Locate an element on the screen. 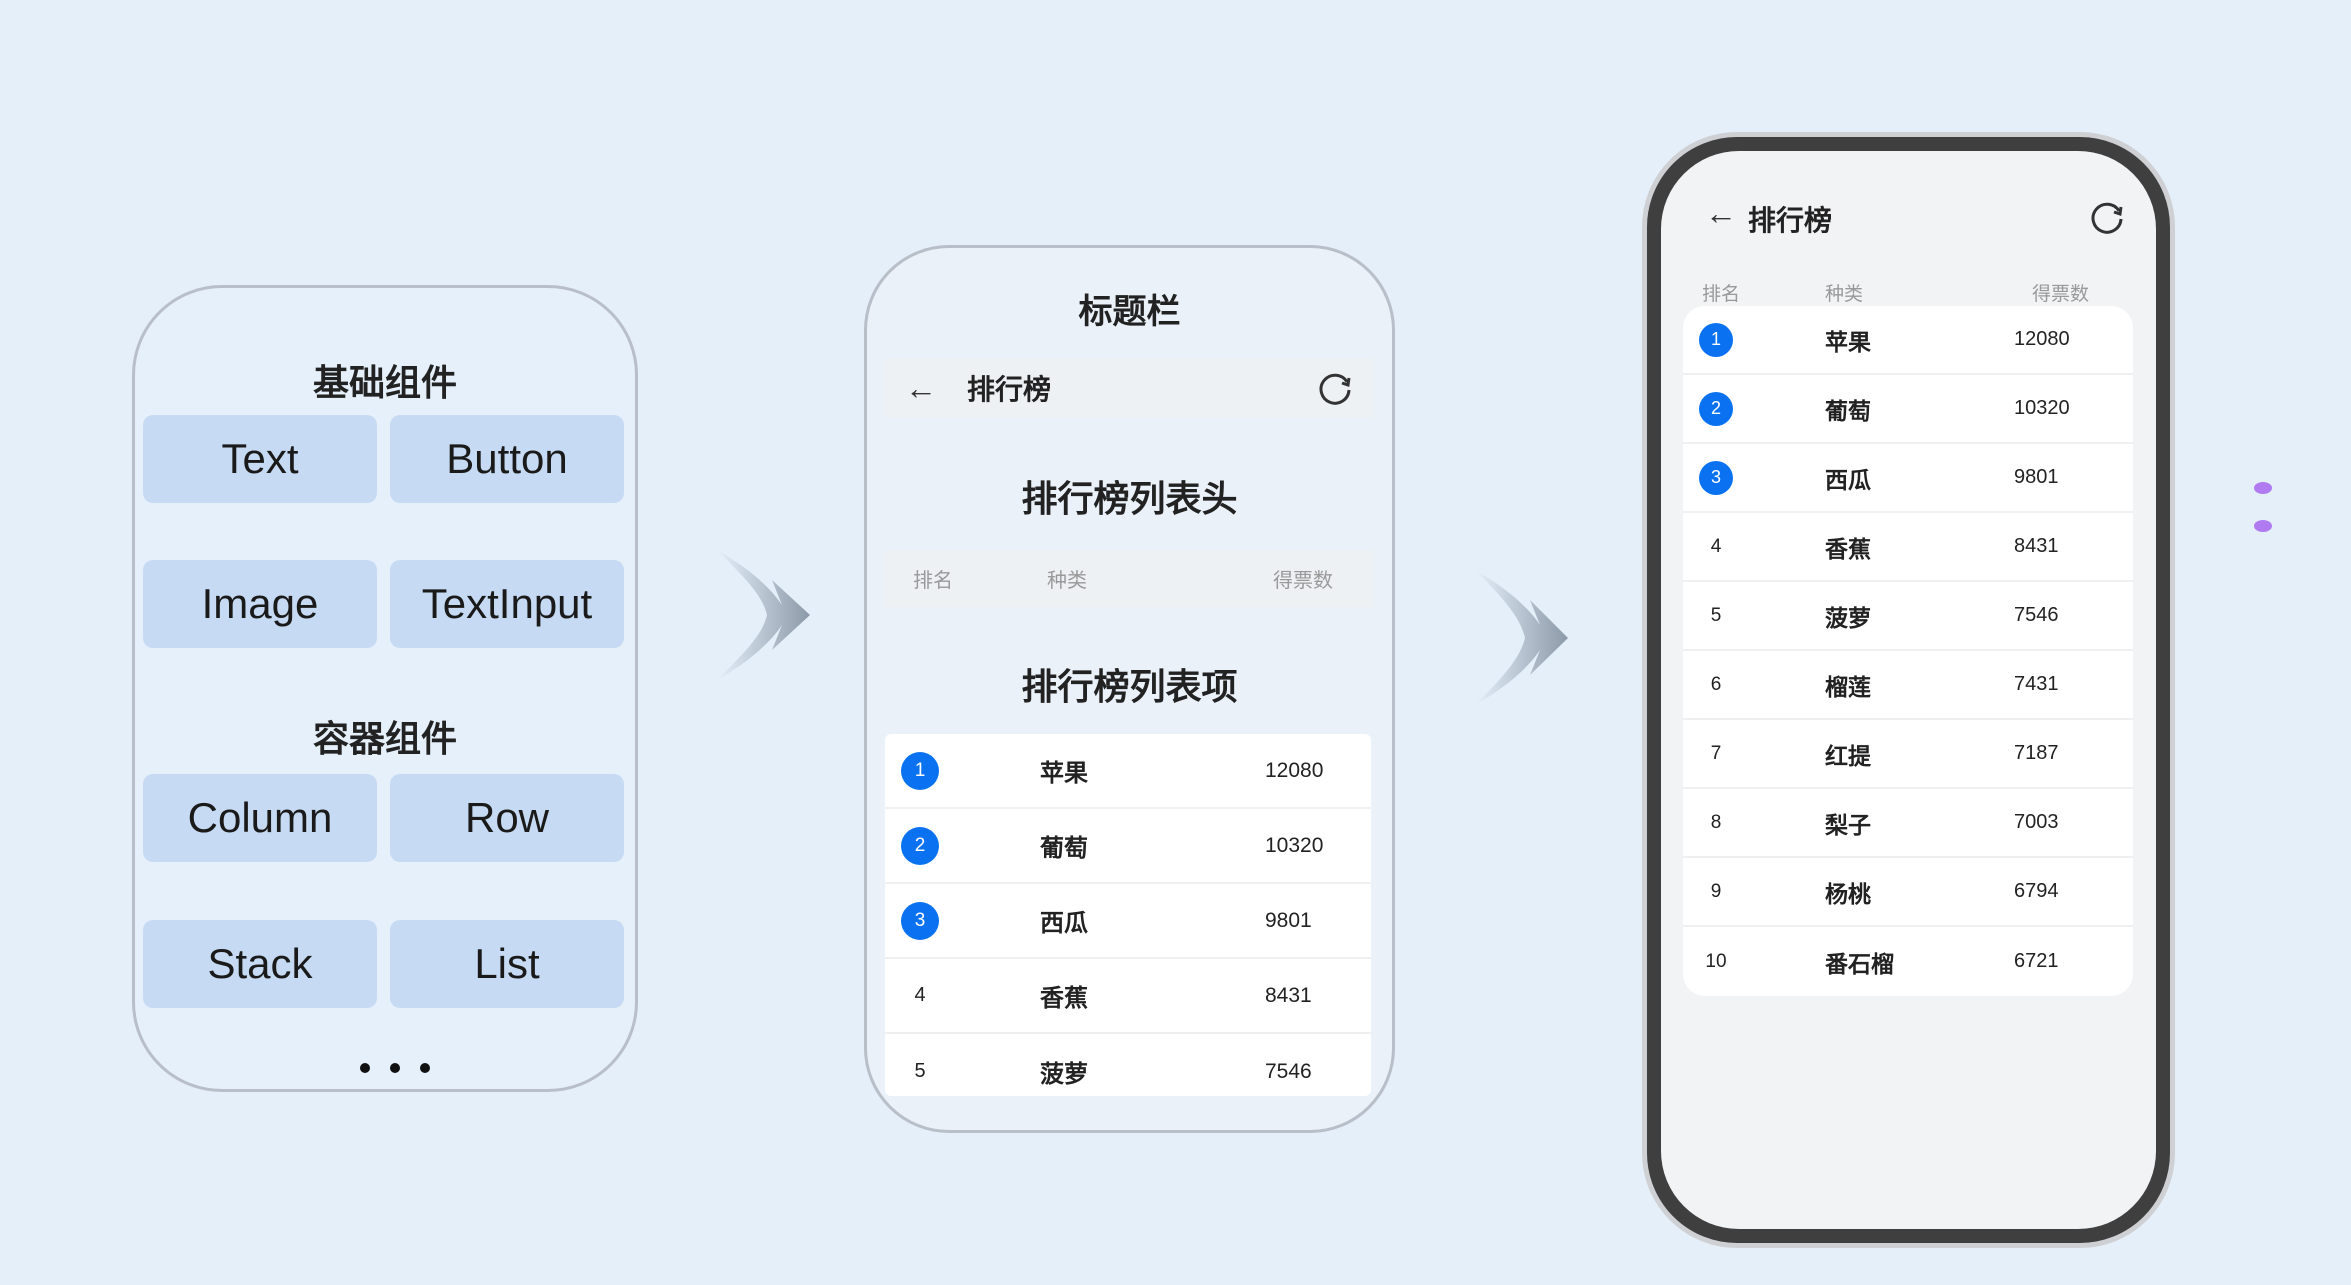 This screenshot has height=1285, width=2351. basic-components-title: 基础组件 is located at coordinates (384, 382).